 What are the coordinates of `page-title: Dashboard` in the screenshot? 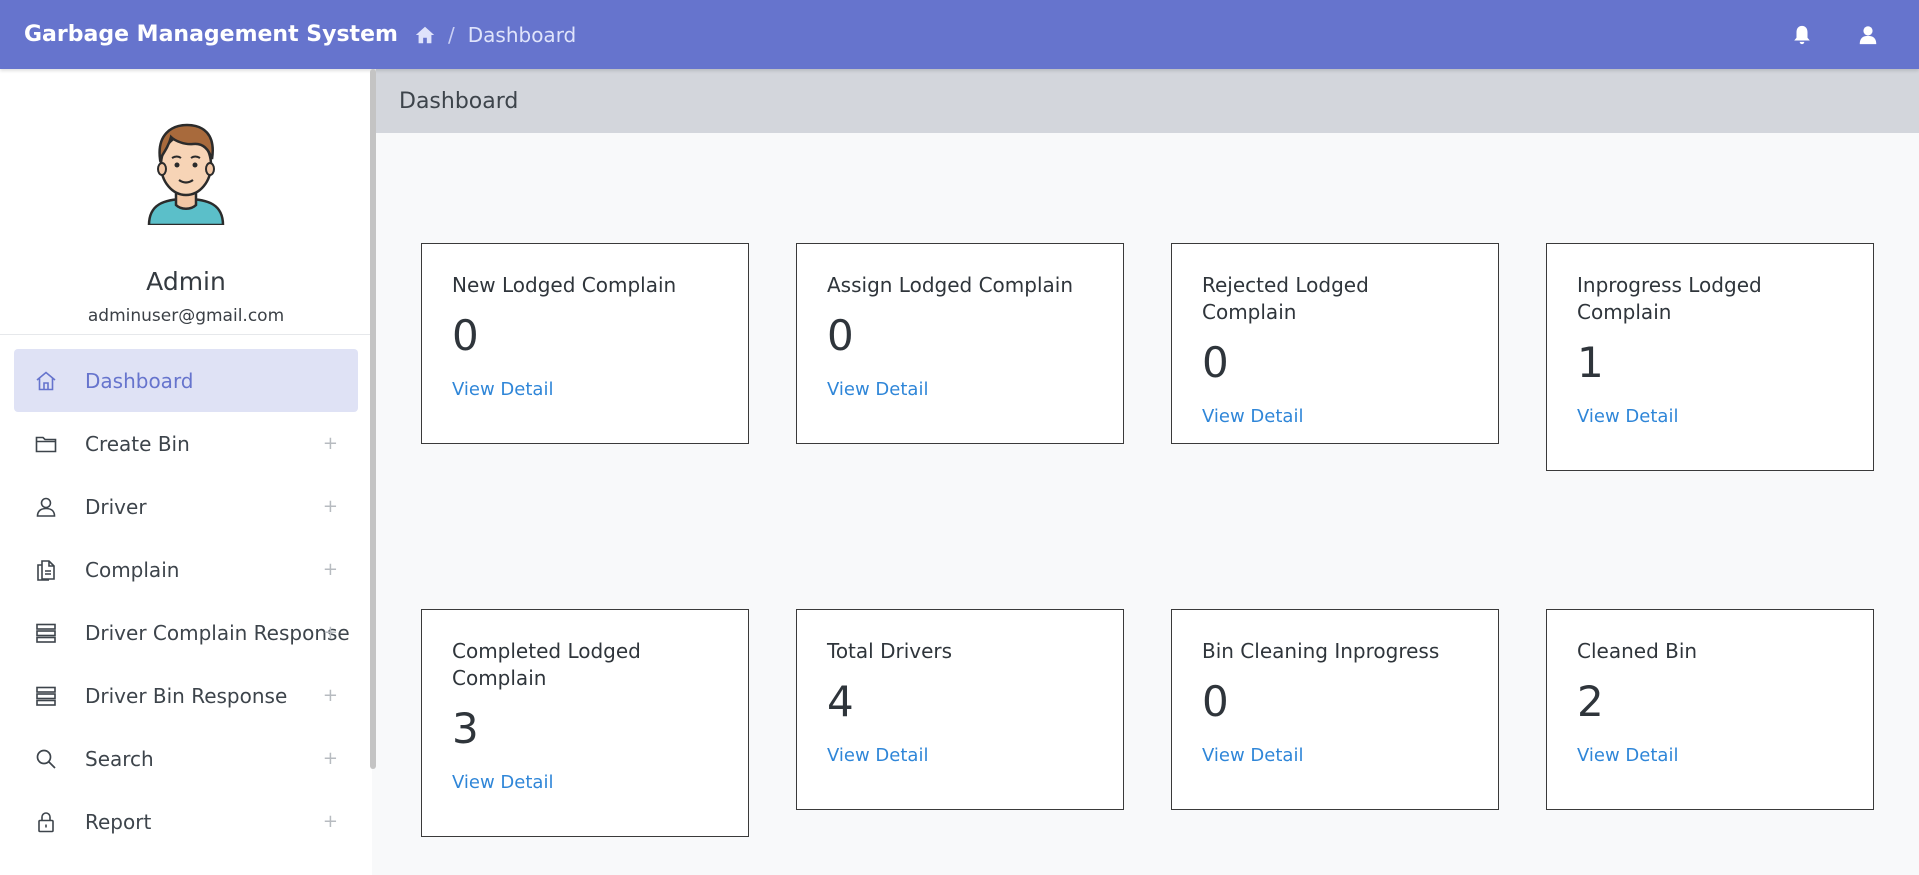 It's located at (1147, 101).